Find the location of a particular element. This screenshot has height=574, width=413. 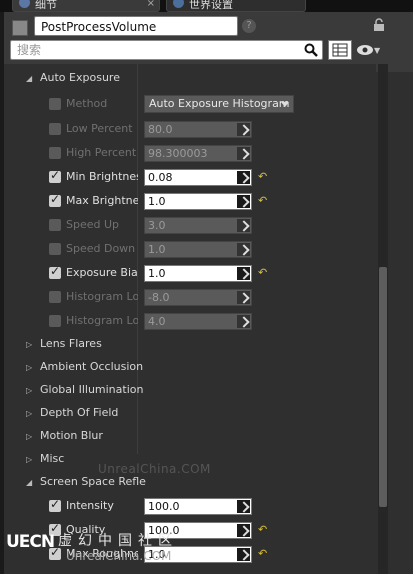

numeric-field: 3.0 is located at coordinates (198, 225).